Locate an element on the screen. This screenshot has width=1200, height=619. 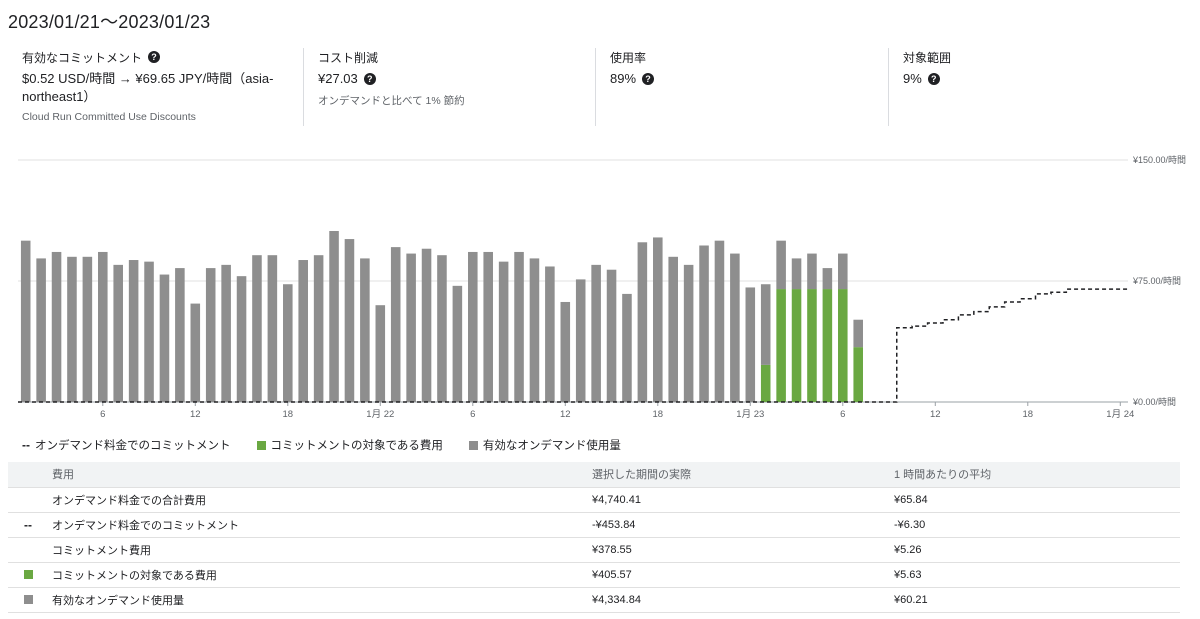
header-avg: 1 時間あたりの平均 is located at coordinates (1037, 474).